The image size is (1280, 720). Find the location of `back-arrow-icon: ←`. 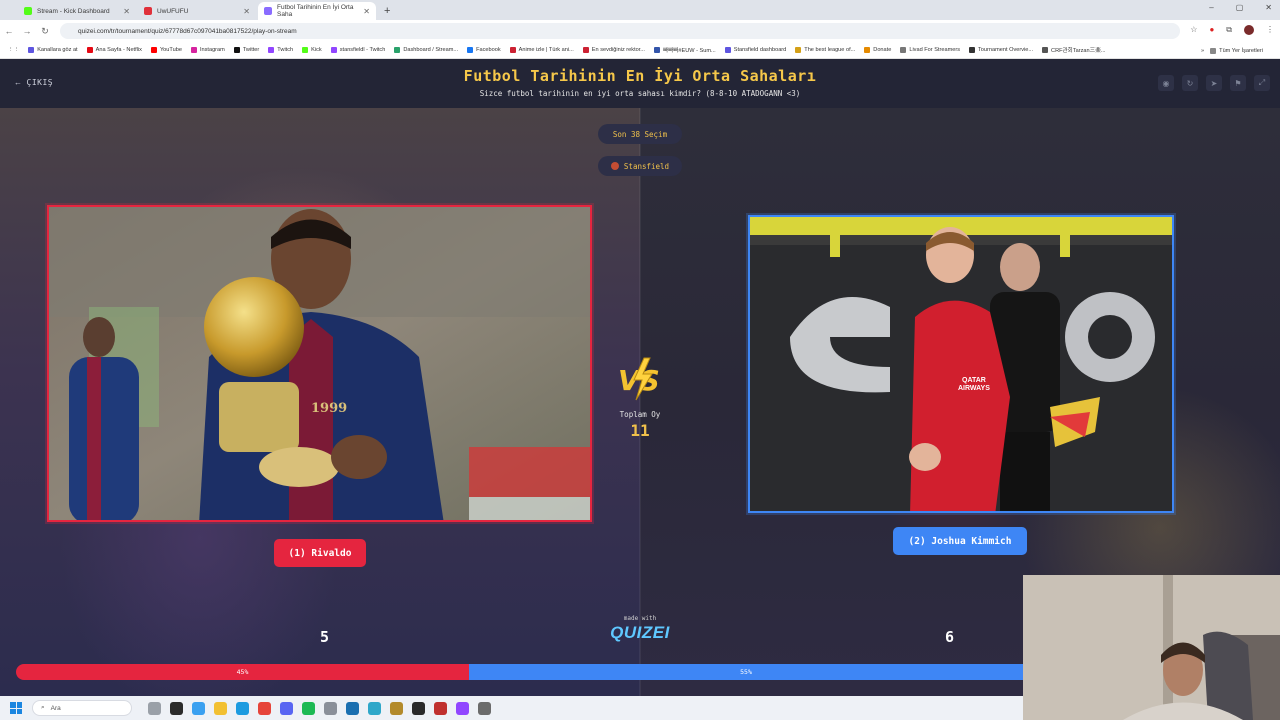

back-arrow-icon: ← is located at coordinates (9, 31).